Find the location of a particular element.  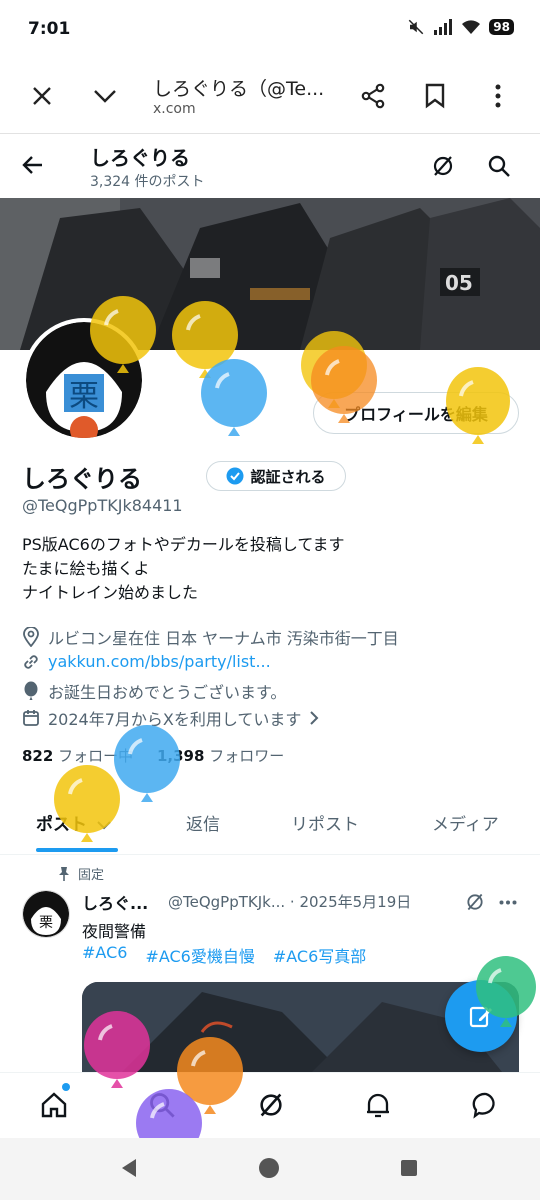

profile-joined: 2024年7月からXを利用しています is located at coordinates (170, 718).